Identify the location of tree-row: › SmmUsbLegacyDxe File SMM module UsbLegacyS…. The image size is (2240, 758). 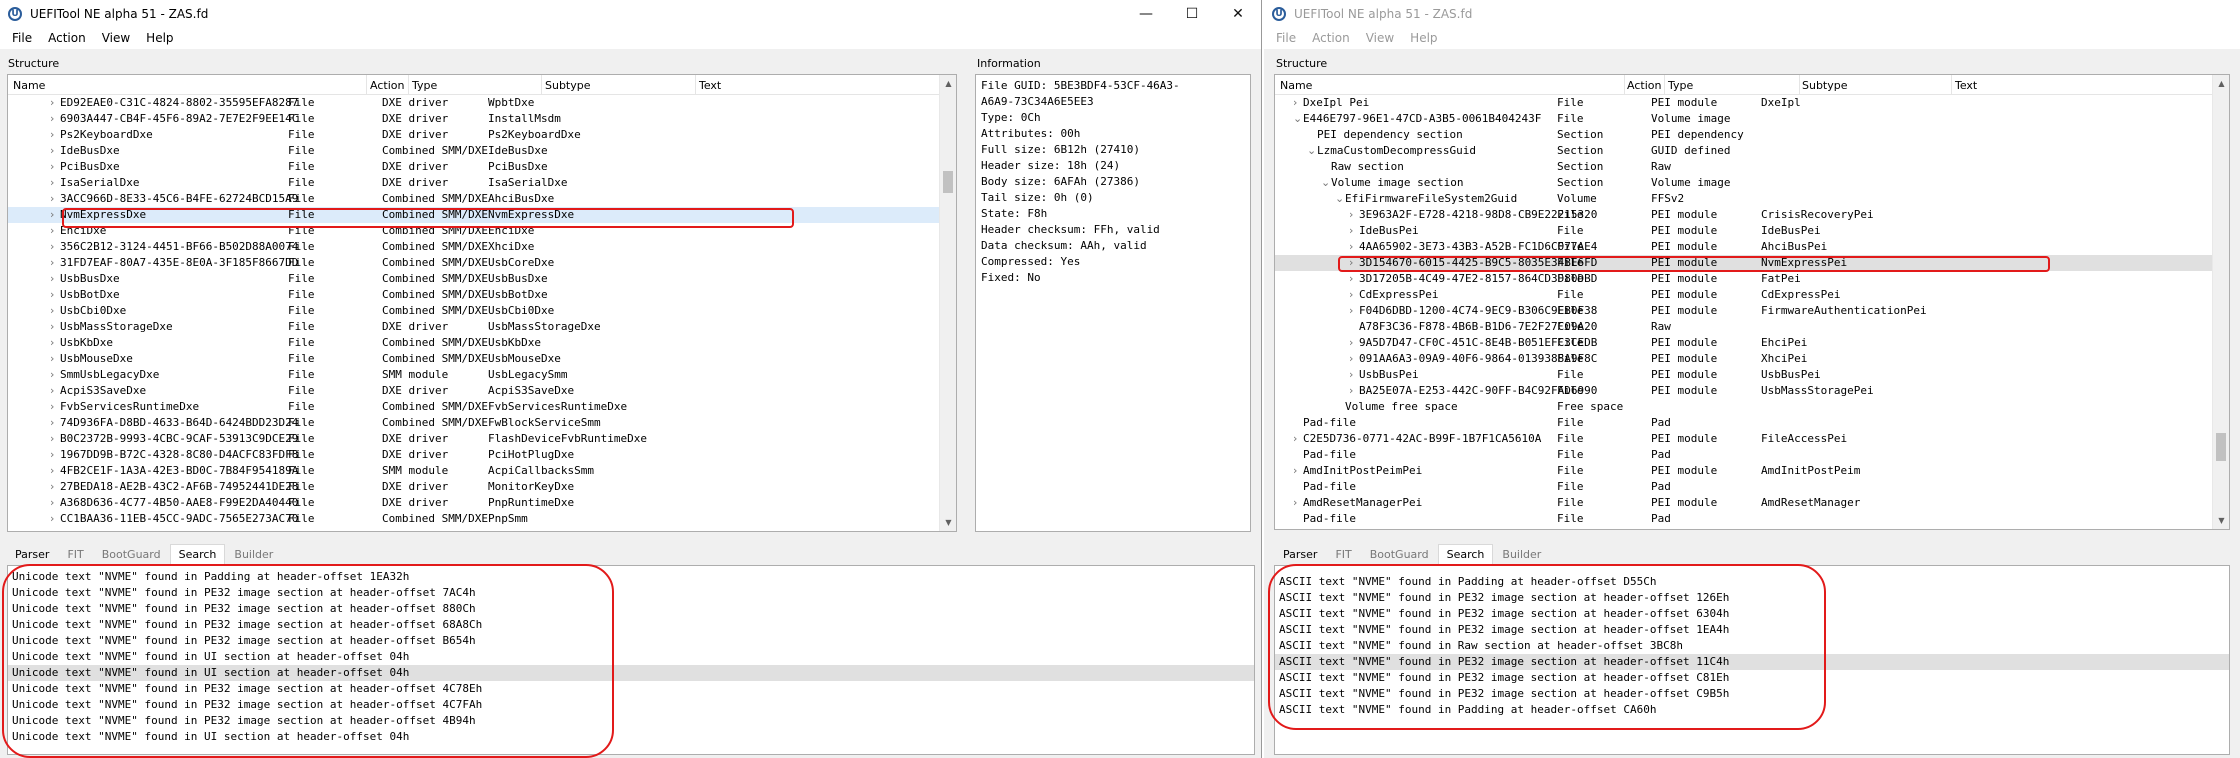
(482, 375).